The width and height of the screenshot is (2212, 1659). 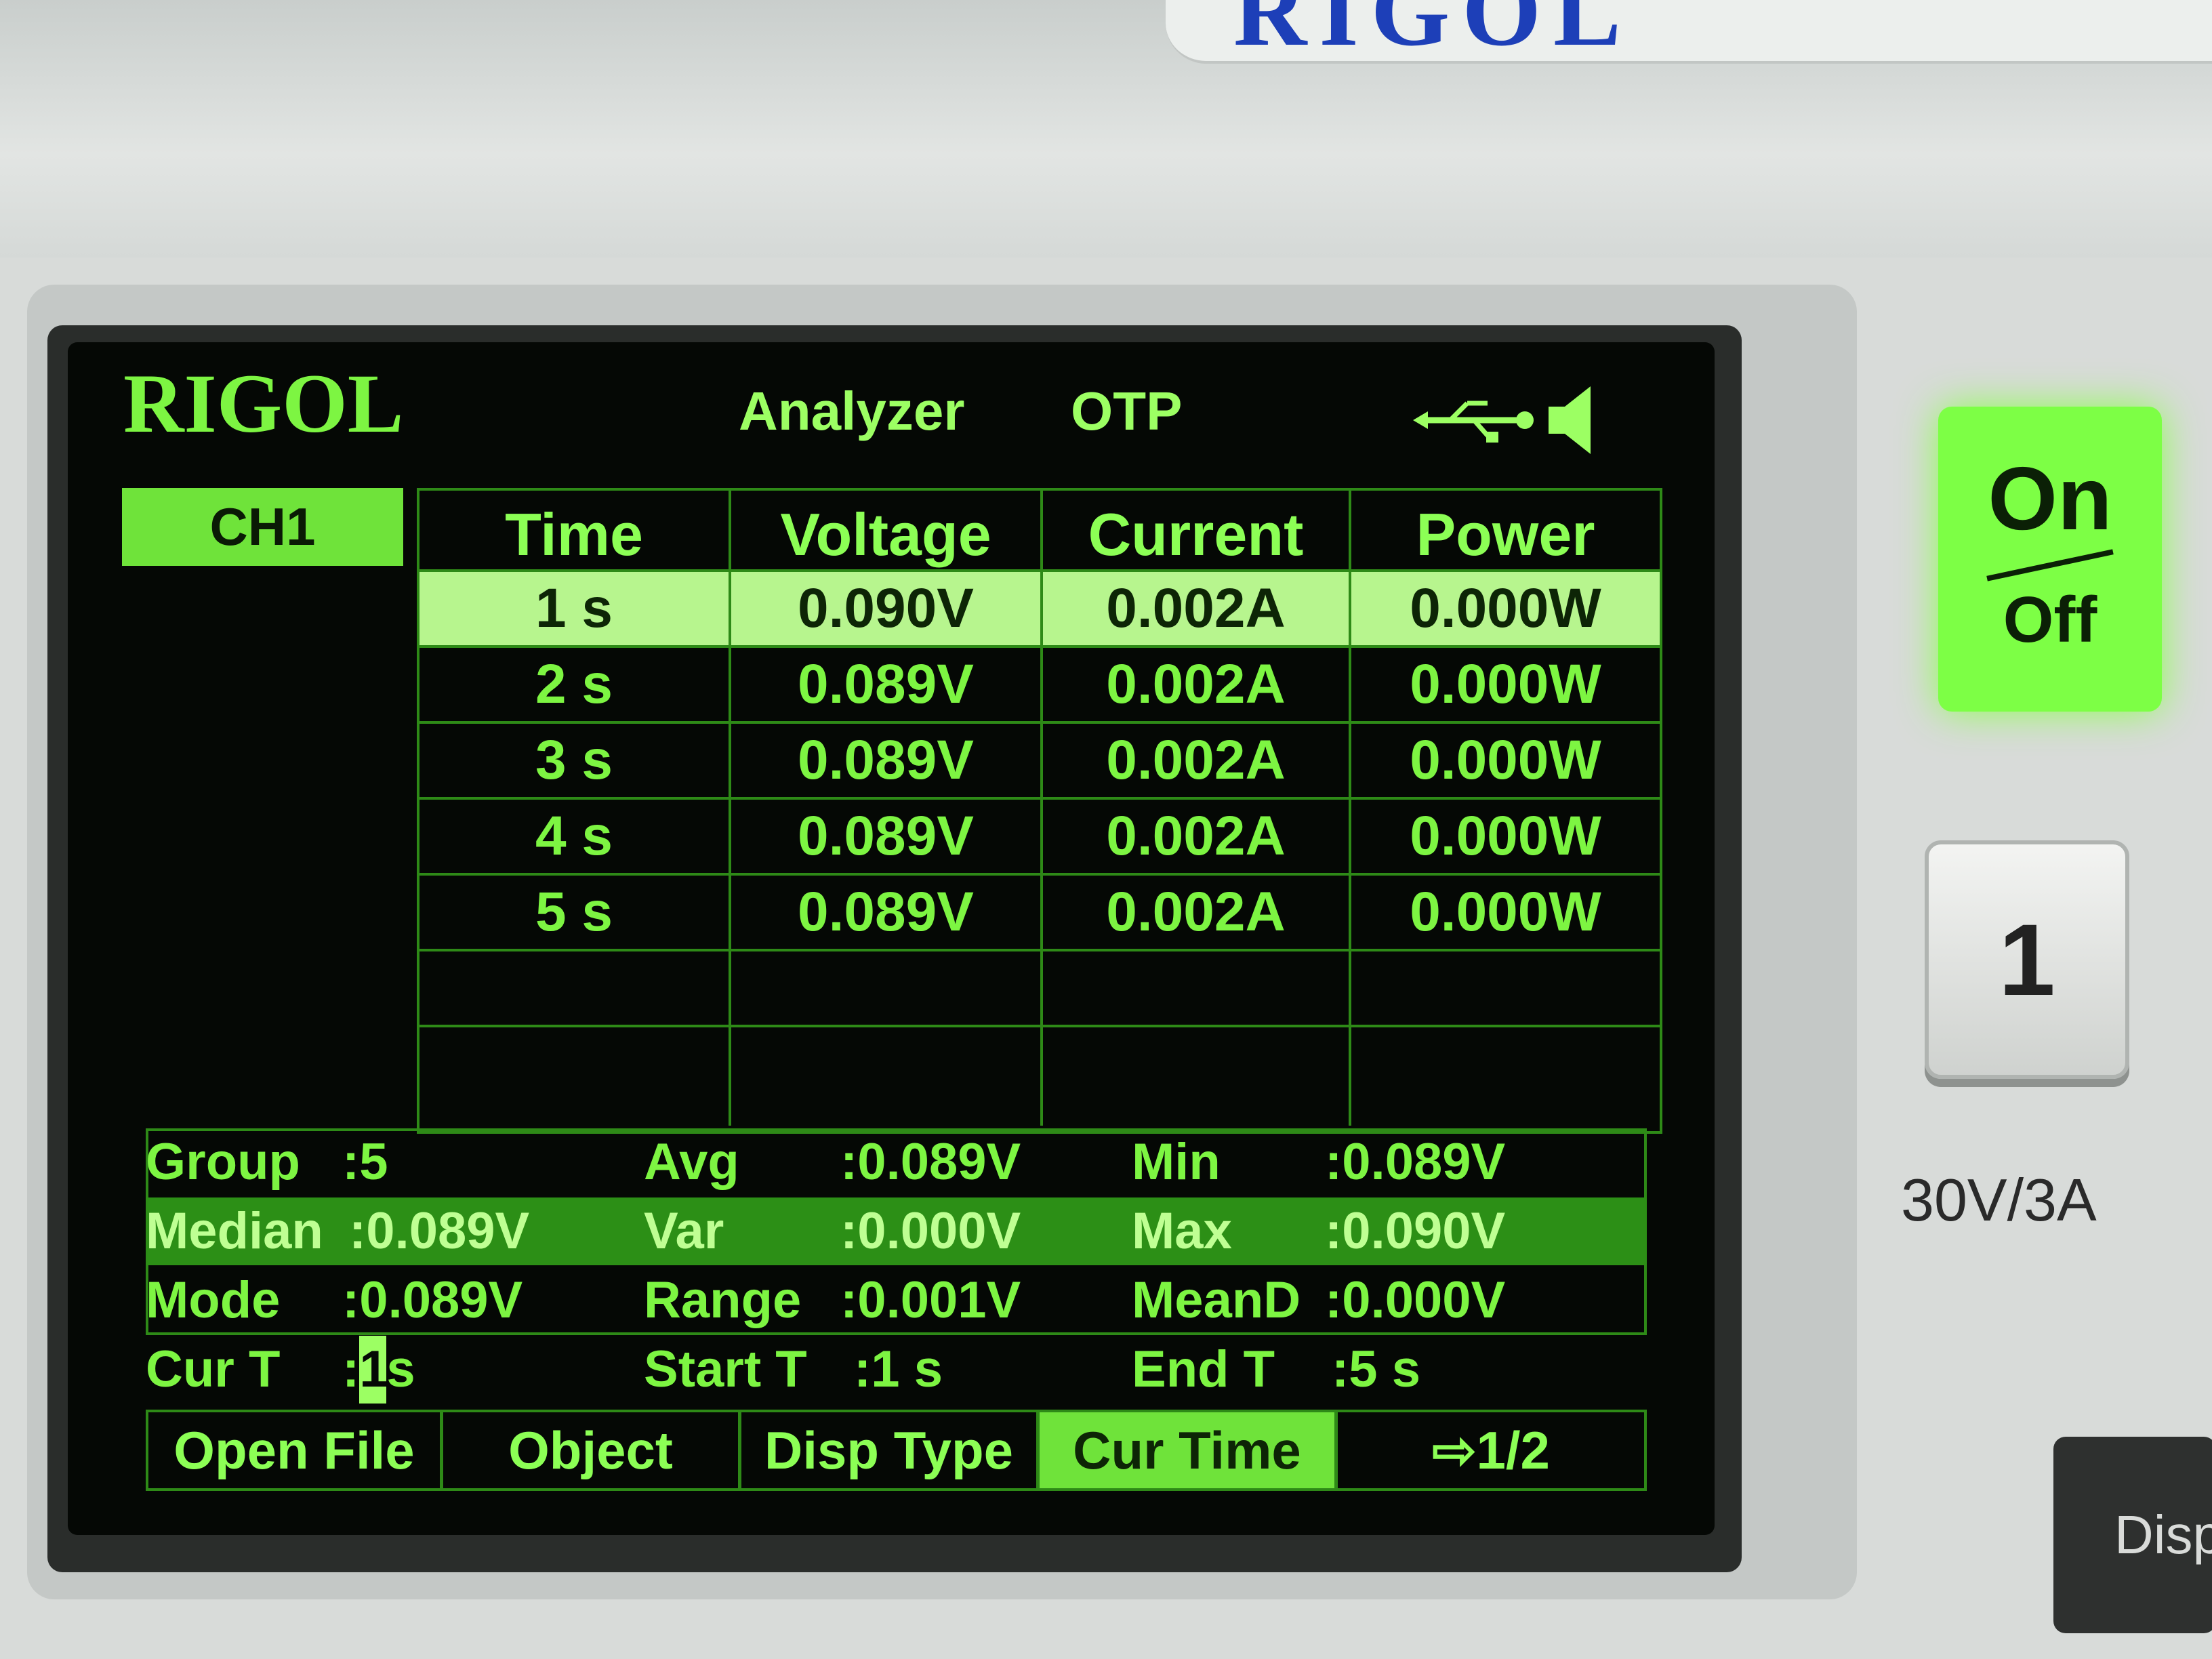 What do you see at coordinates (1473, 422) in the screenshot?
I see `usb-icon` at bounding box center [1473, 422].